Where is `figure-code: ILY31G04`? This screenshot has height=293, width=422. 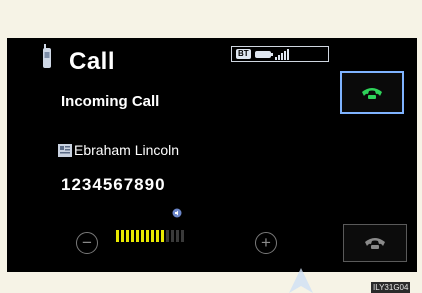 figure-code: ILY31G04 is located at coordinates (391, 287).